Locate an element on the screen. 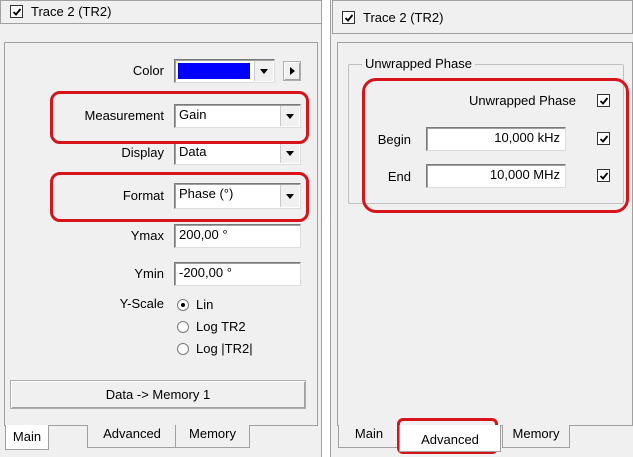  ymin-input: -200,00 ° is located at coordinates (237, 274).